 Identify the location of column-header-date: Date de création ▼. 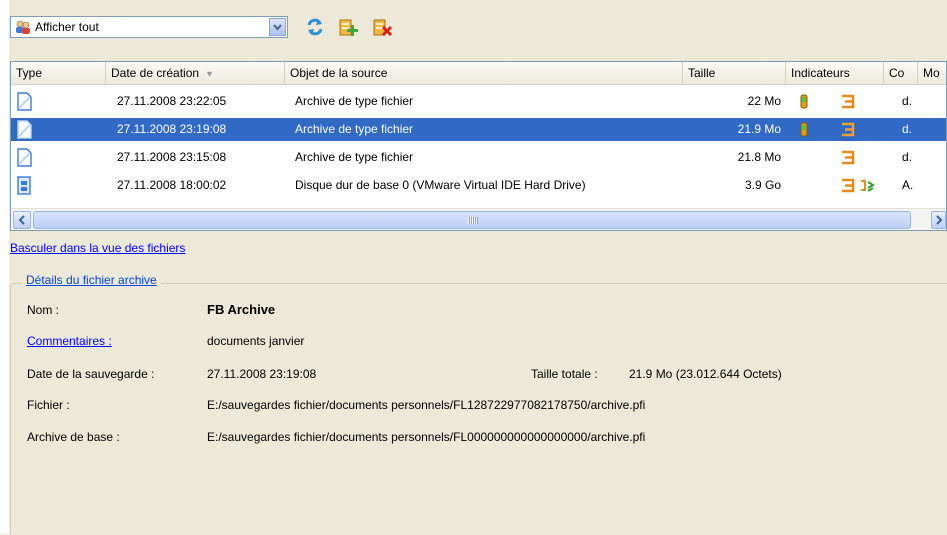
(195, 73).